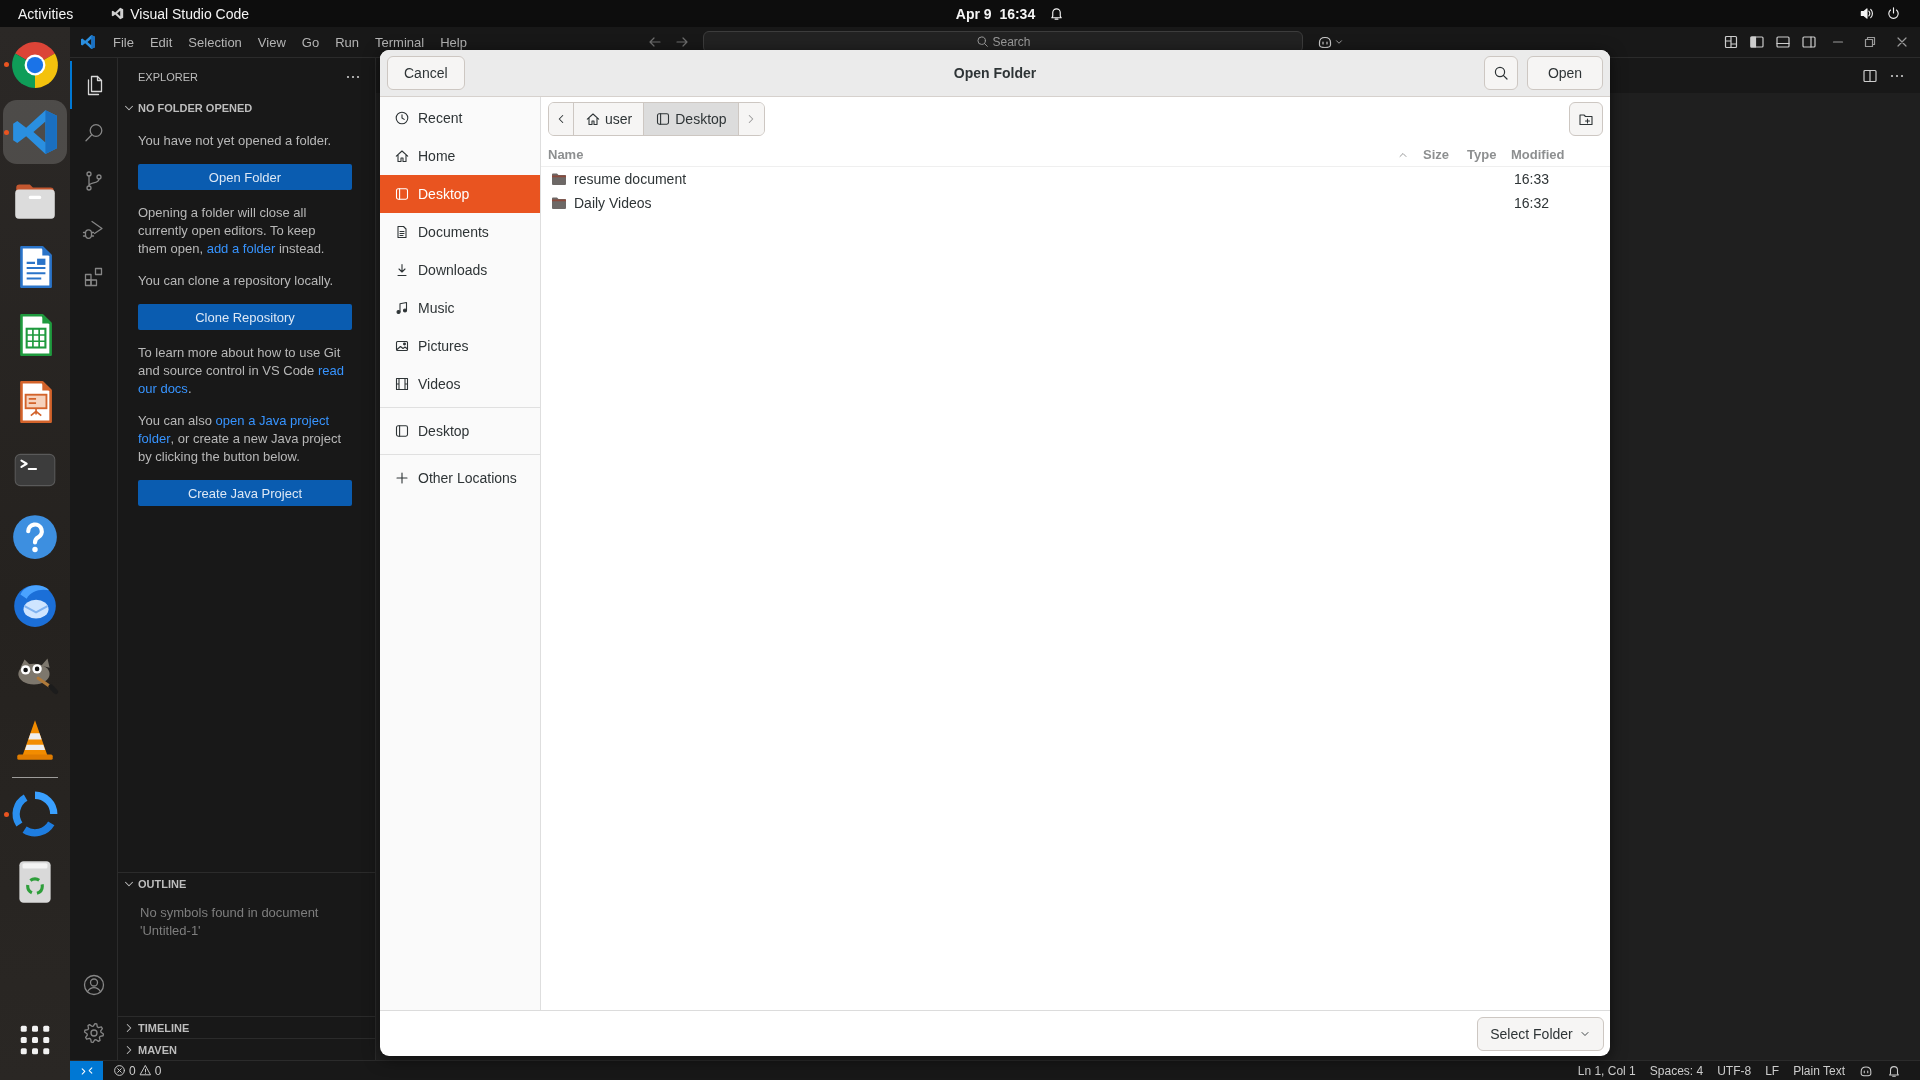 The width and height of the screenshot is (1920, 1080). I want to click on place-item: Music, so click(460, 308).